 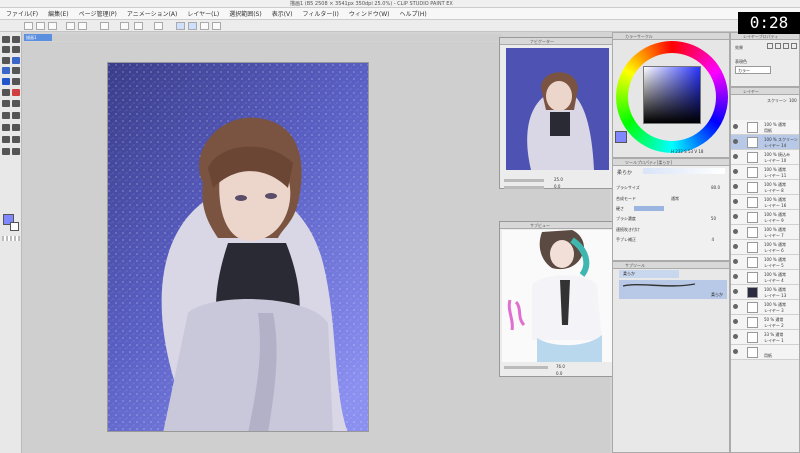 I want to click on undo-button, so click(x=70, y=26).